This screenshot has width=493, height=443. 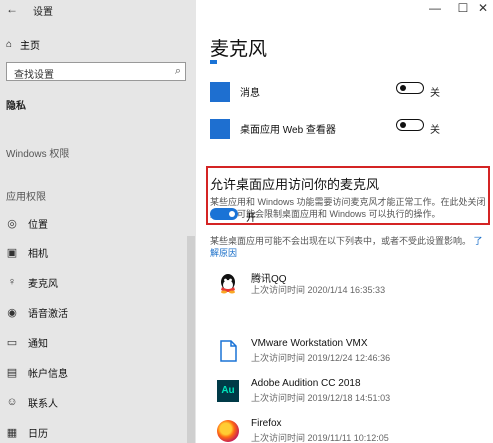 I want to click on sidebar-item-account-info: ▤ 帐户信息, so click(x=37, y=372).